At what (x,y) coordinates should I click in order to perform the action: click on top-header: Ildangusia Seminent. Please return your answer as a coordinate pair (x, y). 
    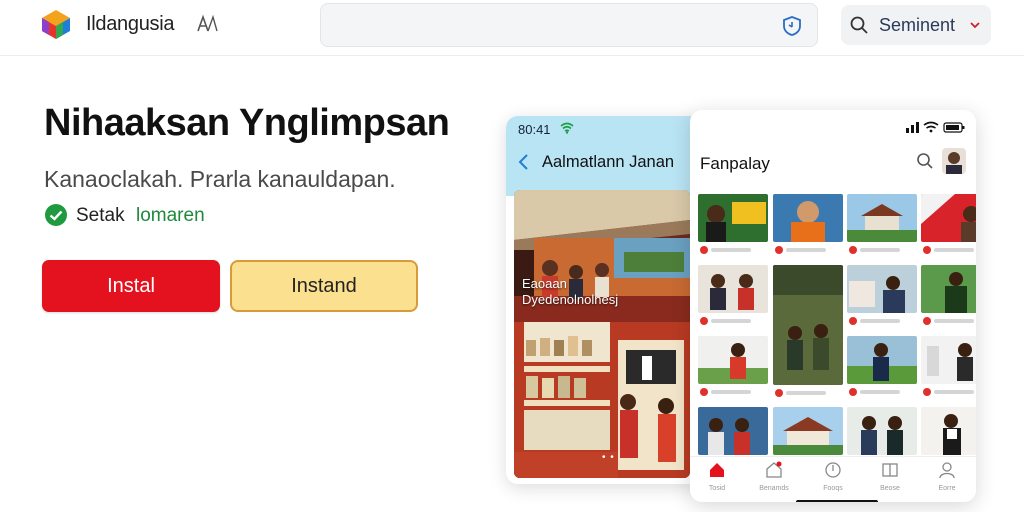
    Looking at the image, I should click on (512, 28).